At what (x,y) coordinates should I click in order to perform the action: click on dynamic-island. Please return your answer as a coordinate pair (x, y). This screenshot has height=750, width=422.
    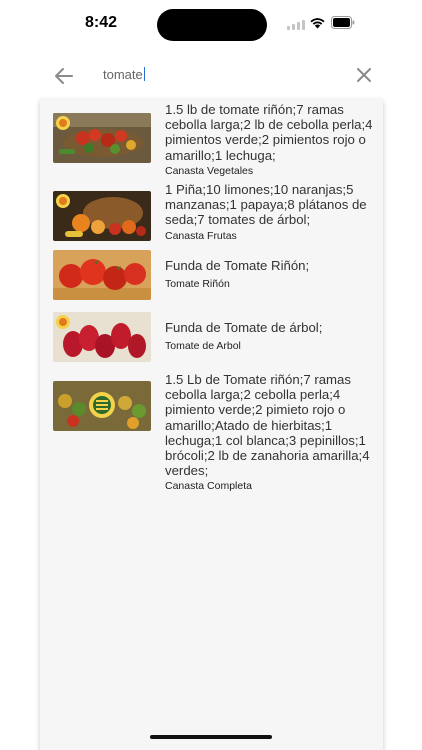
    Looking at the image, I should click on (212, 25).